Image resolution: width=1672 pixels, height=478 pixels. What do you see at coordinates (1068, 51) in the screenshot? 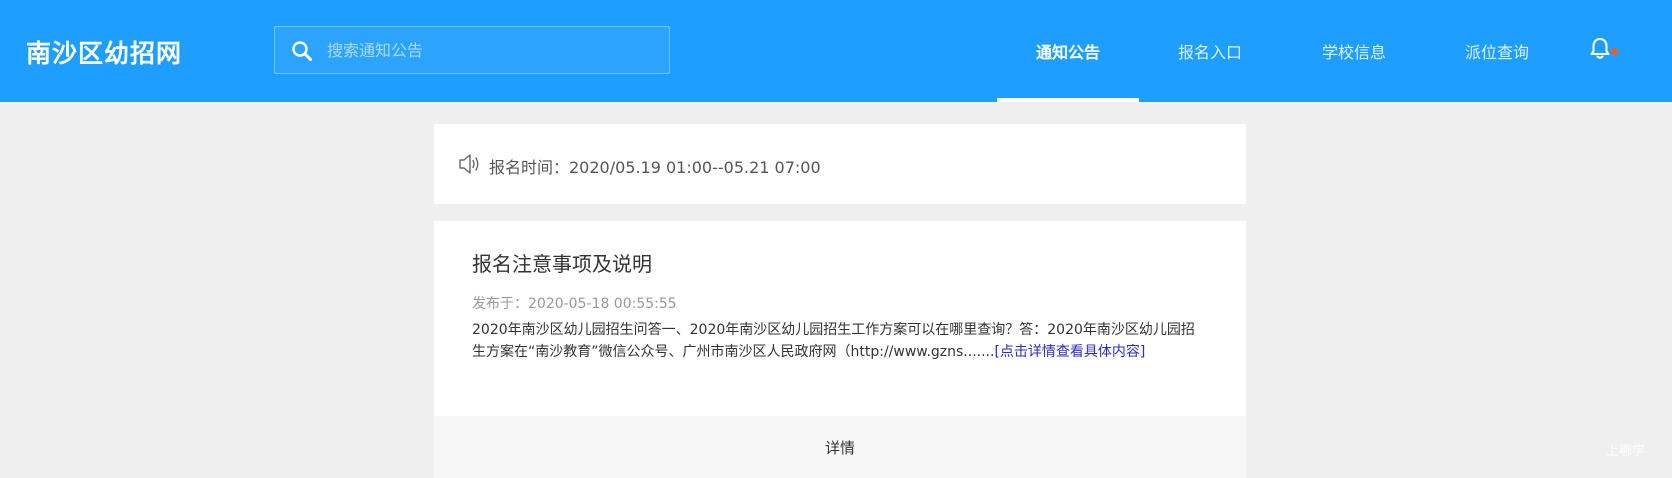
I see `nav-tab-notices: 通知公告` at bounding box center [1068, 51].